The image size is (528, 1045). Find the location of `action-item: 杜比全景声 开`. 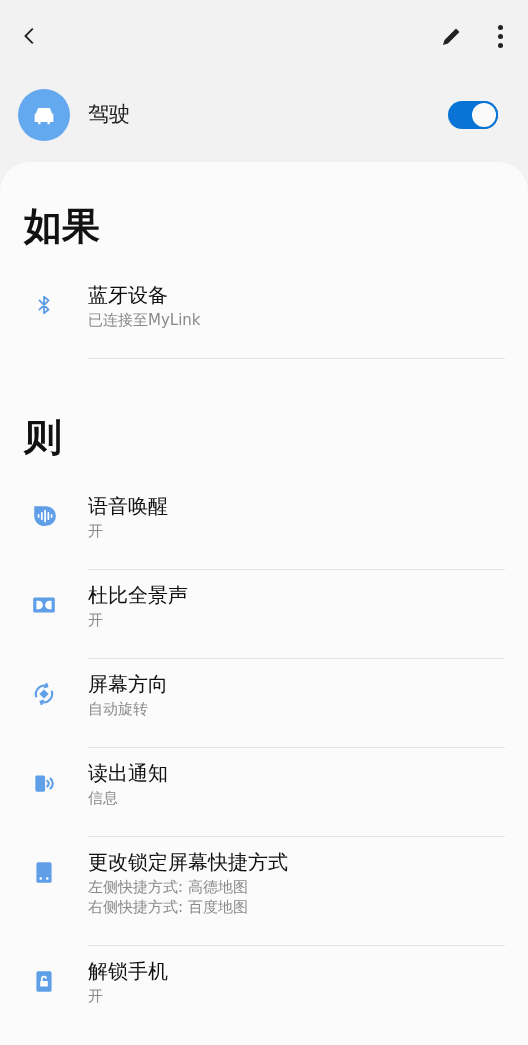

action-item: 杜比全景声 开 is located at coordinates (264, 614).